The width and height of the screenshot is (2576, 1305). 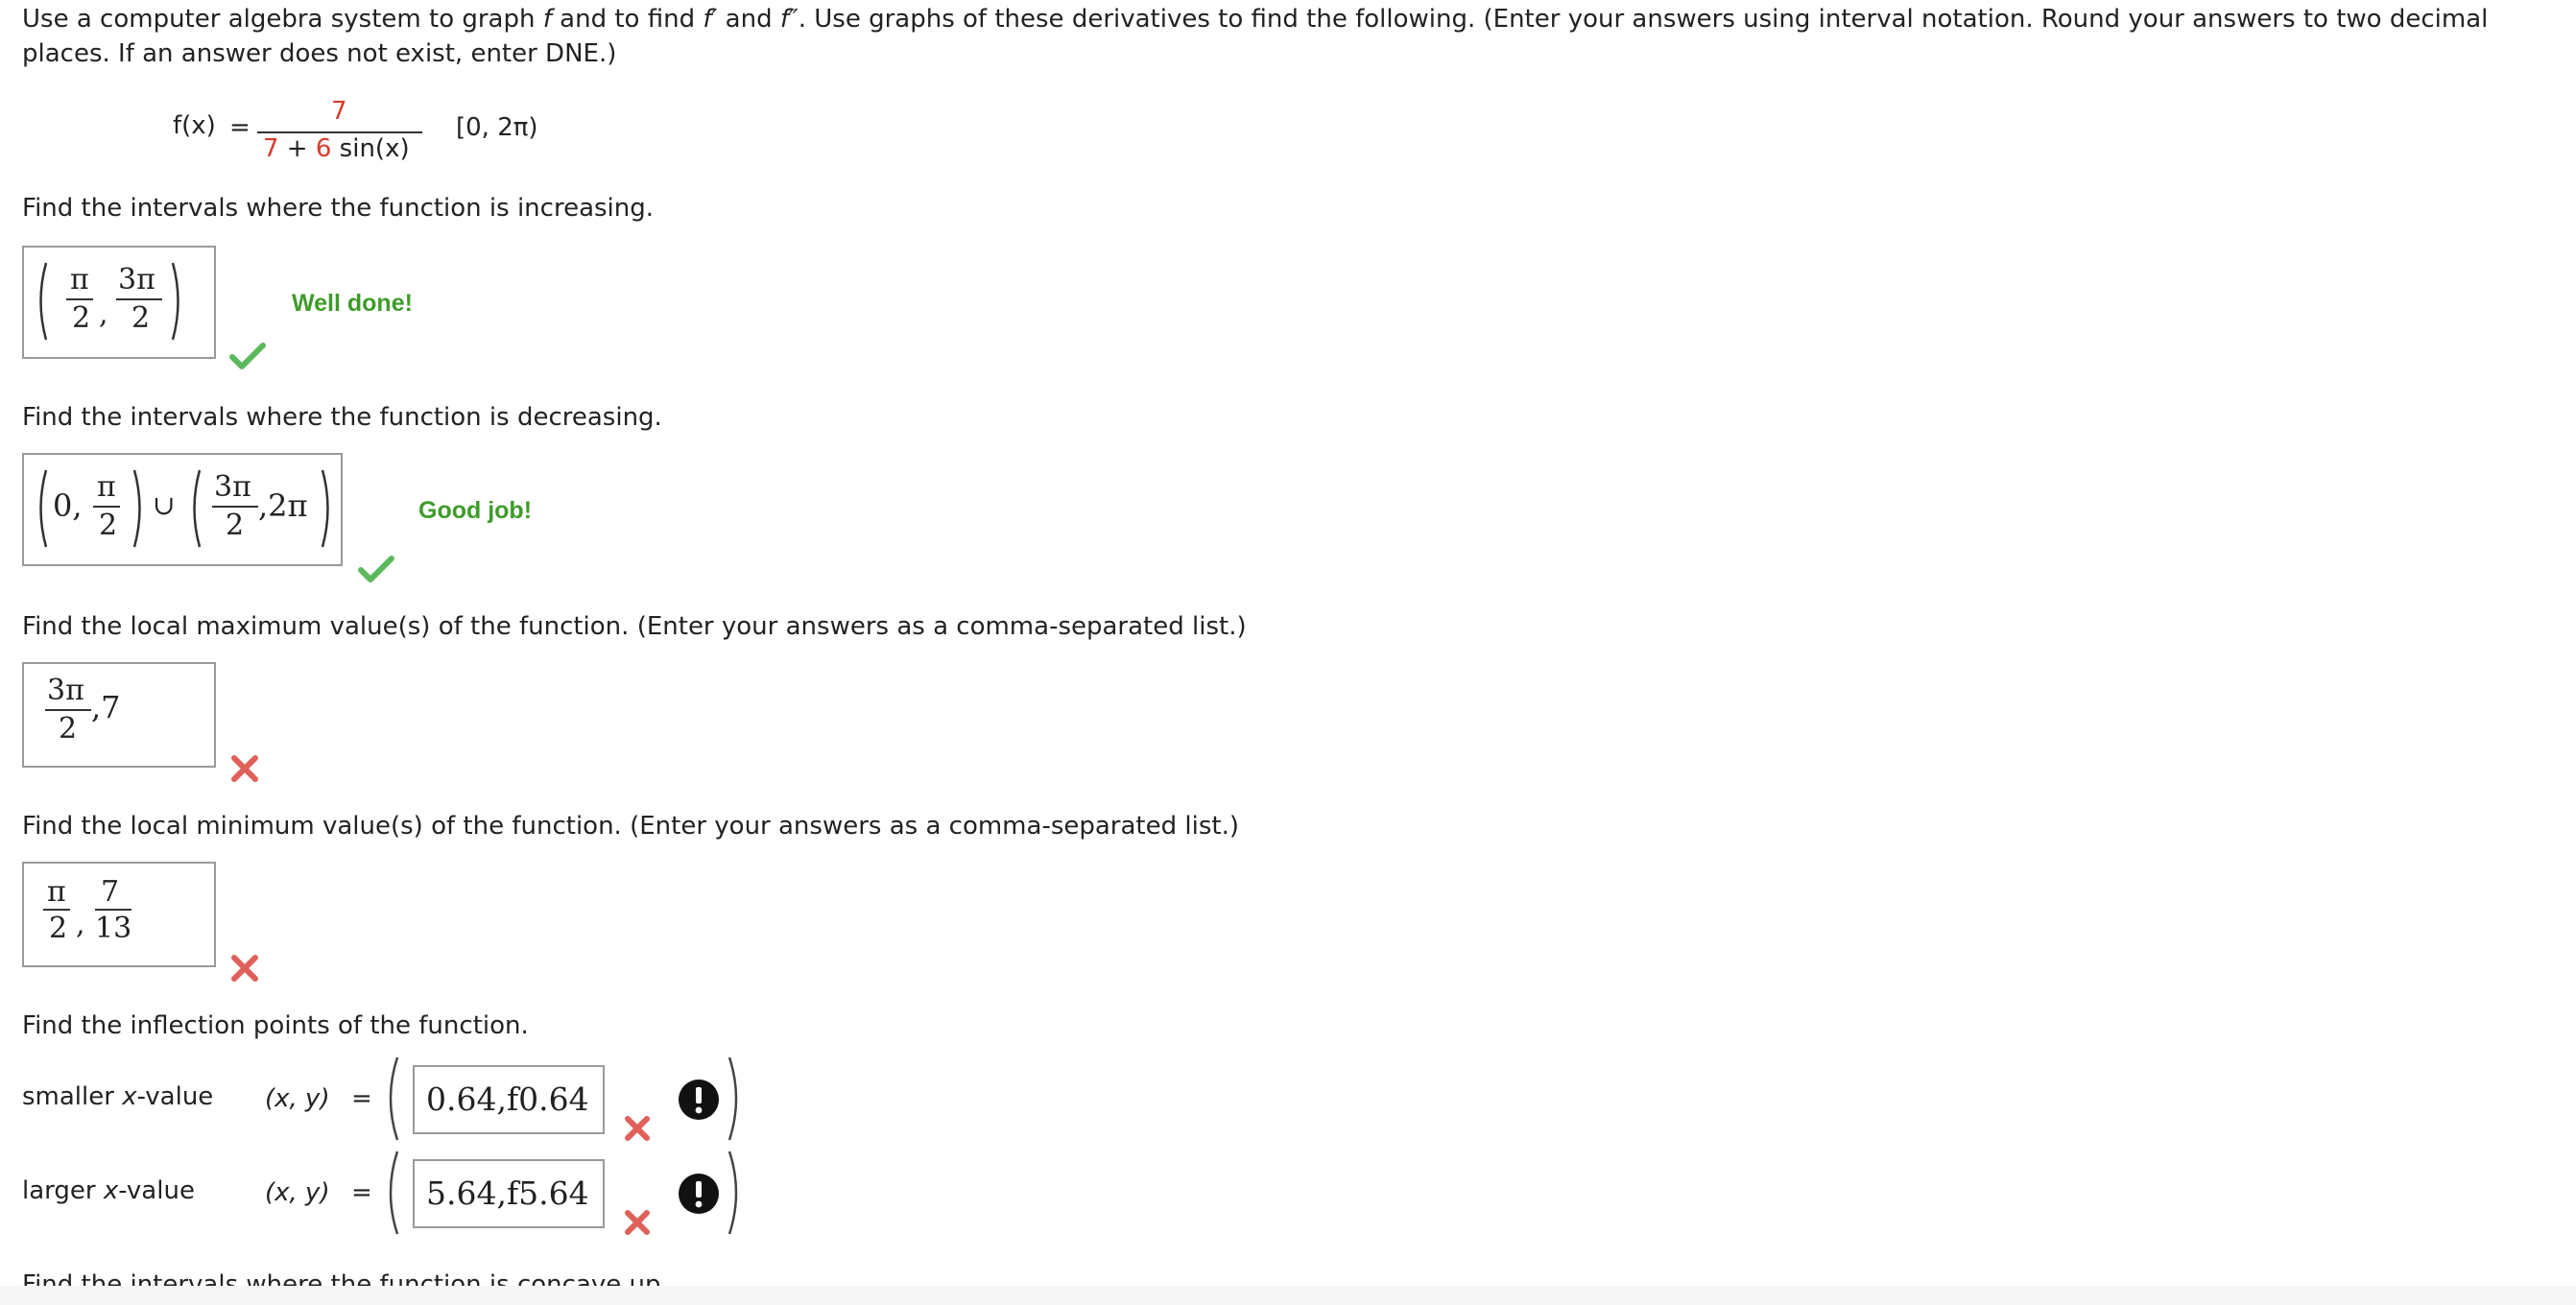 I want to click on answer-increasing: π 2 , 3π 2, so click(x=119, y=302).